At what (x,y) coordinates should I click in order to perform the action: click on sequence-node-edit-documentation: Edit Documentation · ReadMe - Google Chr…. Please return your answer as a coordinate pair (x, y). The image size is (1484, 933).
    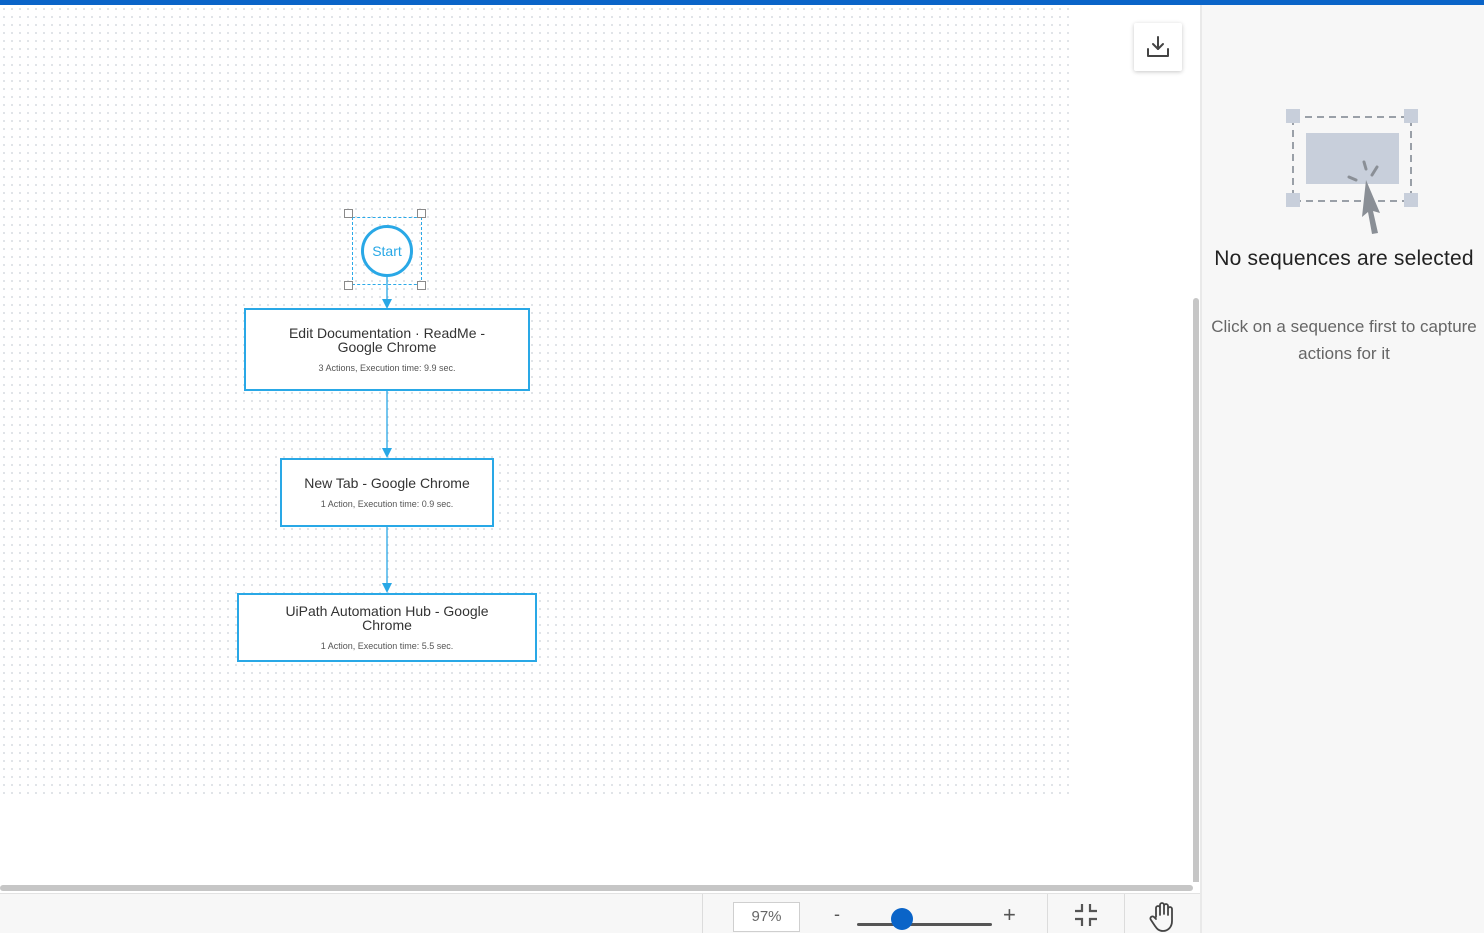
    Looking at the image, I should click on (387, 349).